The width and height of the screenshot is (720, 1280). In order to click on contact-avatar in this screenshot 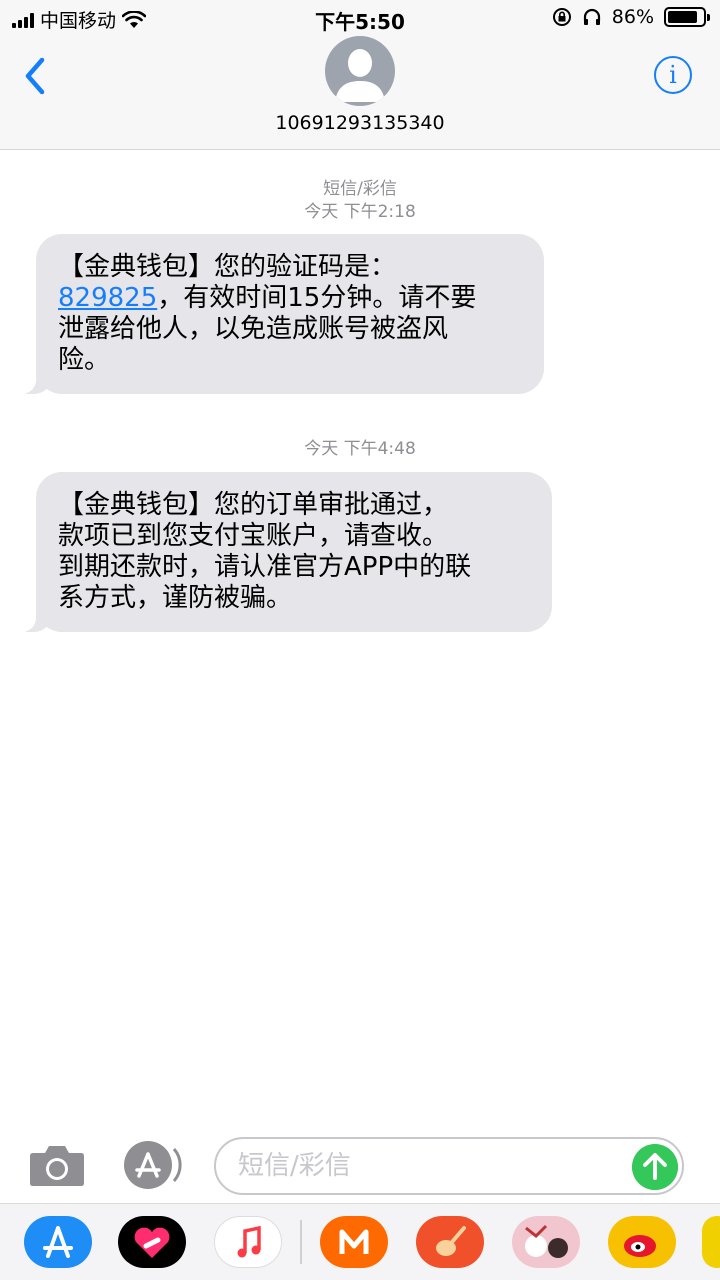, I will do `click(360, 71)`.